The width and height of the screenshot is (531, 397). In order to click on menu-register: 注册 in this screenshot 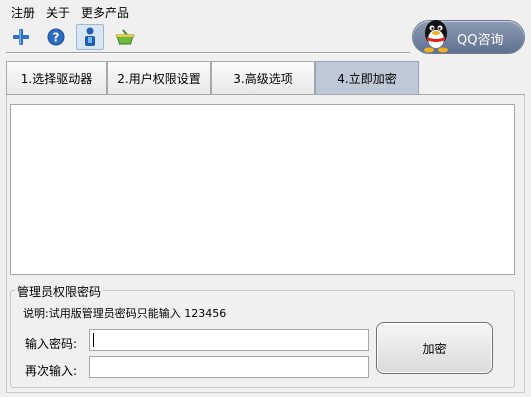, I will do `click(23, 12)`.